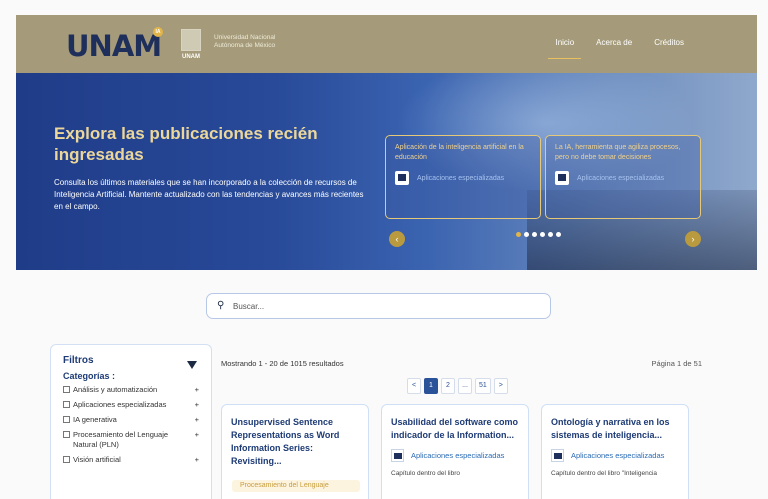 Image resolution: width=768 pixels, height=499 pixels. What do you see at coordinates (414, 386) in the screenshot?
I see `pagination-prev: <` at bounding box center [414, 386].